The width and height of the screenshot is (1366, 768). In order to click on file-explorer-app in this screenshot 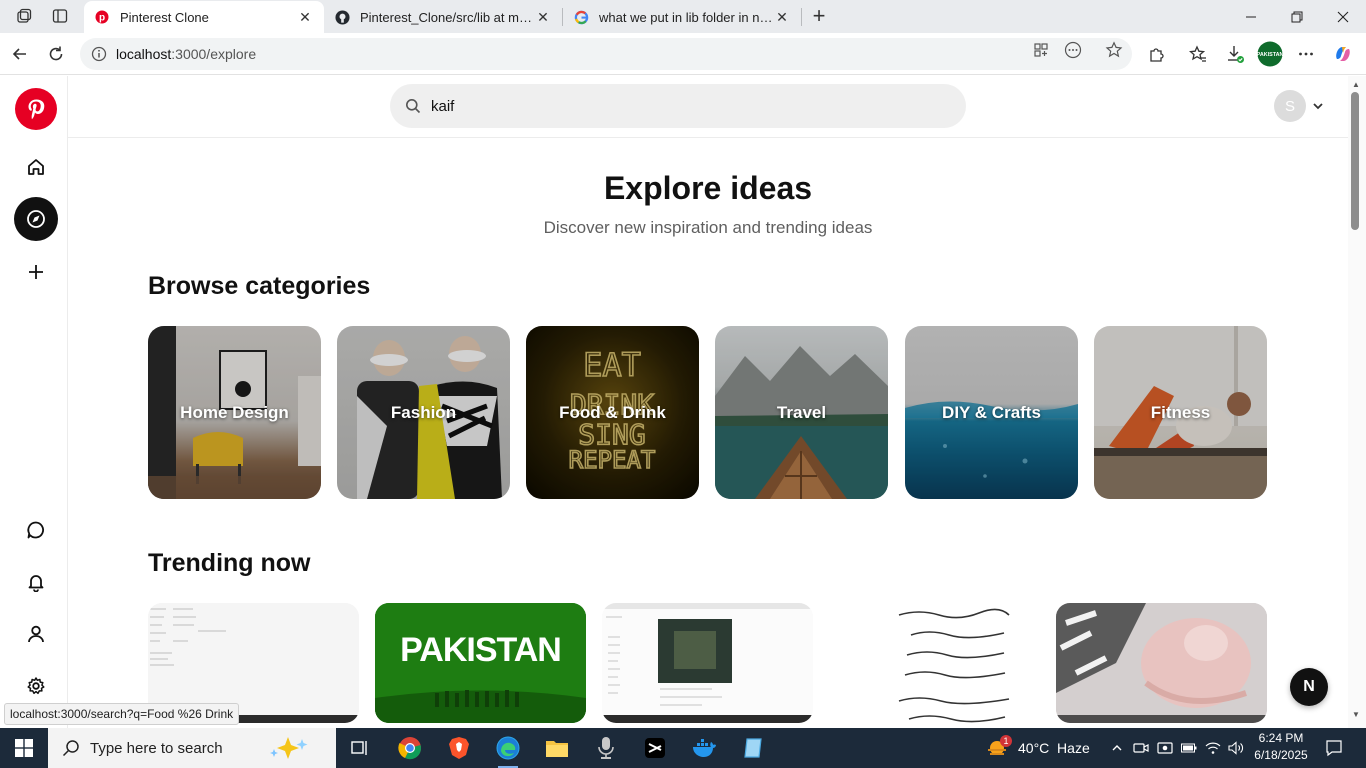, I will do `click(557, 748)`.